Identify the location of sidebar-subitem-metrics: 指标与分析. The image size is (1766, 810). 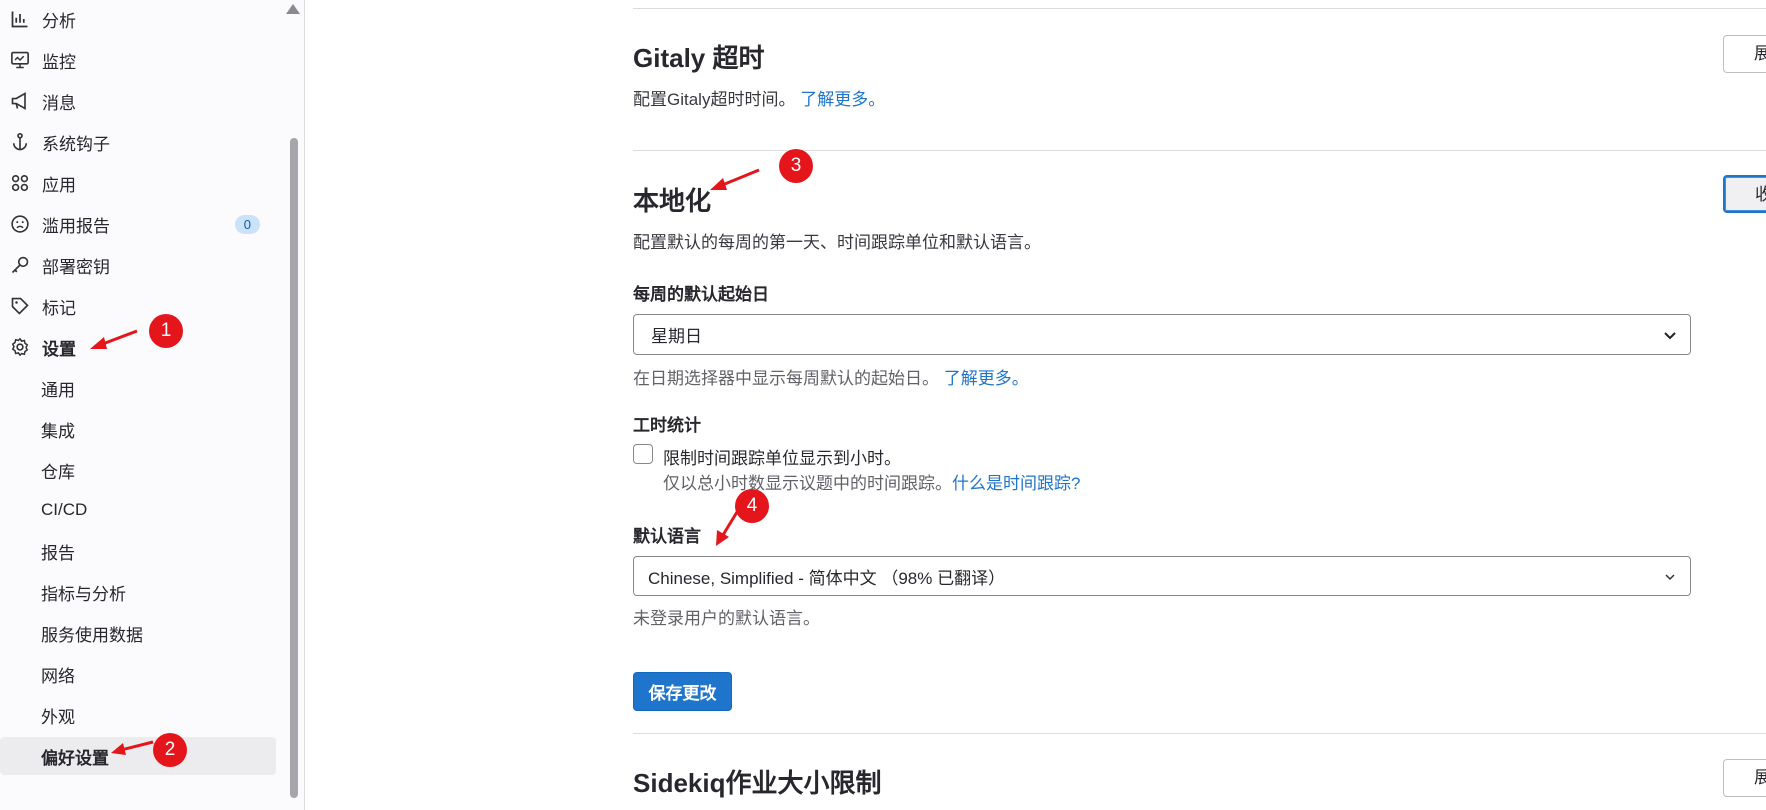
(138, 592).